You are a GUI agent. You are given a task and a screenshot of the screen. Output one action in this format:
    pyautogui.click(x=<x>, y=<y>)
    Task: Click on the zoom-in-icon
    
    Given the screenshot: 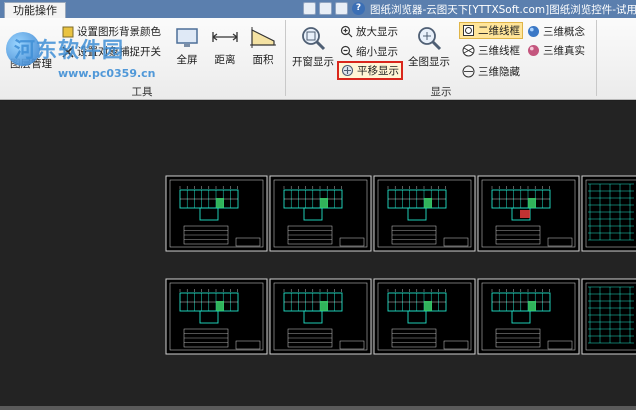 What is the action you would take?
    pyautogui.click(x=346, y=31)
    